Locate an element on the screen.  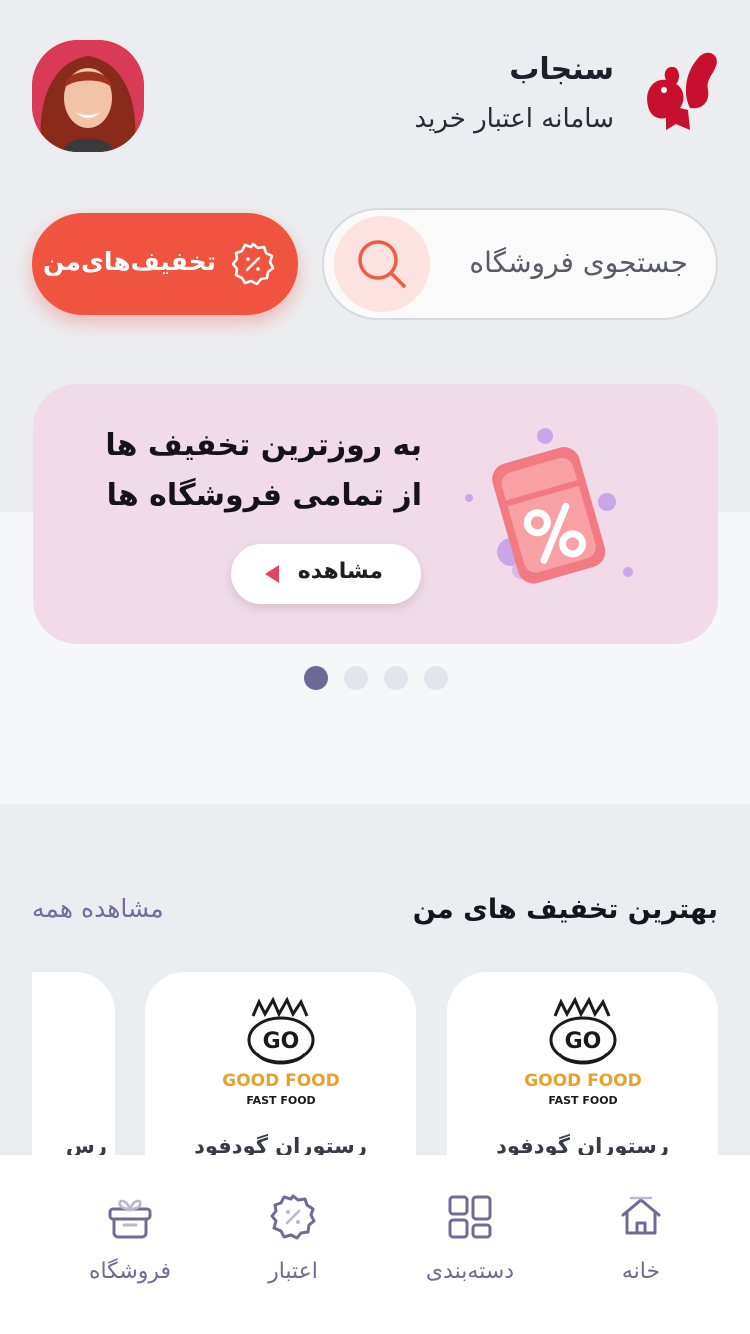
category-grid-icon is located at coordinates (470, 1217).